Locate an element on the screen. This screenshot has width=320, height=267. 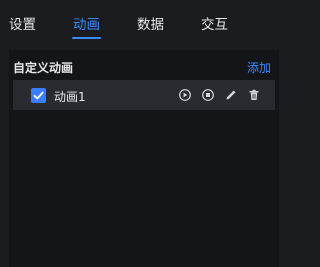
section-title: 自定义动画 is located at coordinates (43, 68).